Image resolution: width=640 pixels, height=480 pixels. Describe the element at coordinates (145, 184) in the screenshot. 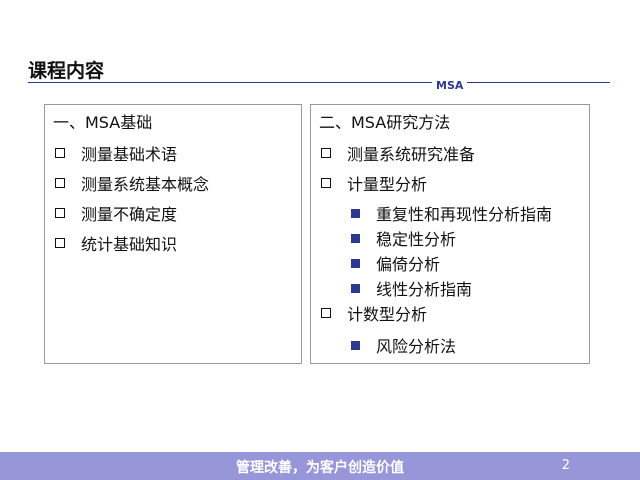

I see `list-item-label: 测量系统基本概念` at that location.